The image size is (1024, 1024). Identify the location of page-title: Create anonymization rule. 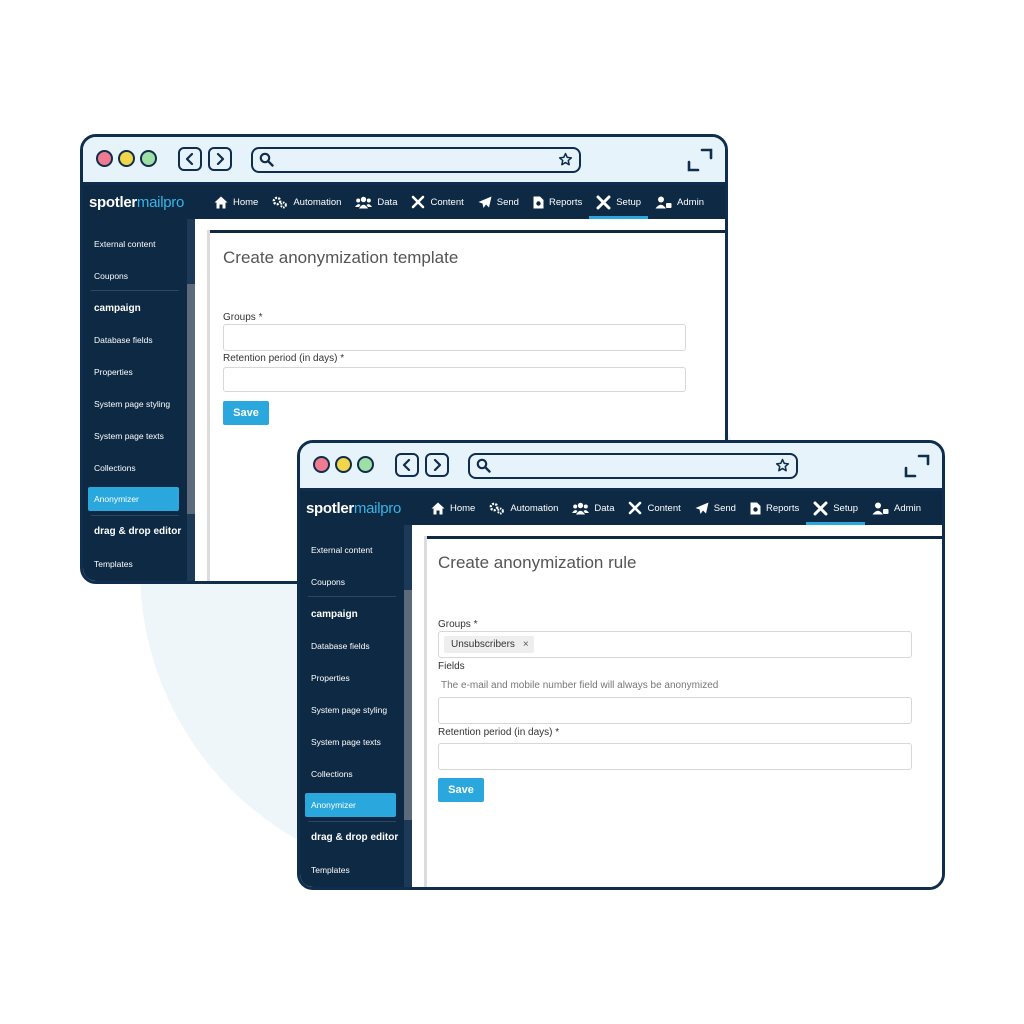
(537, 562).